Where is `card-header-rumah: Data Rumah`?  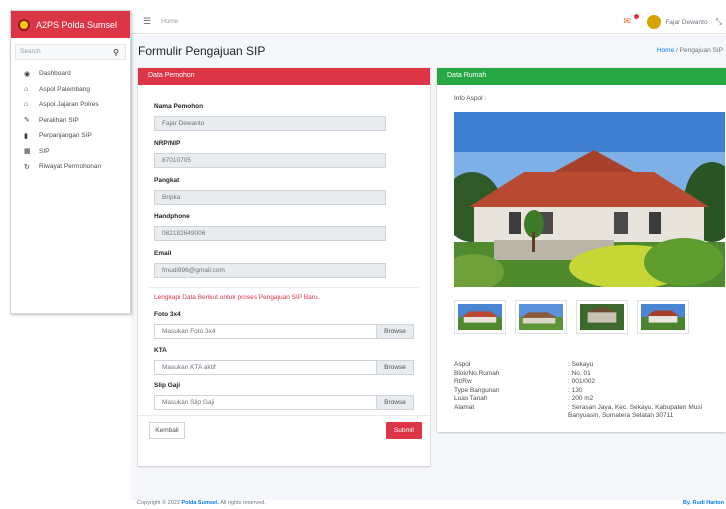
card-header-rumah: Data Rumah is located at coordinates (581, 76).